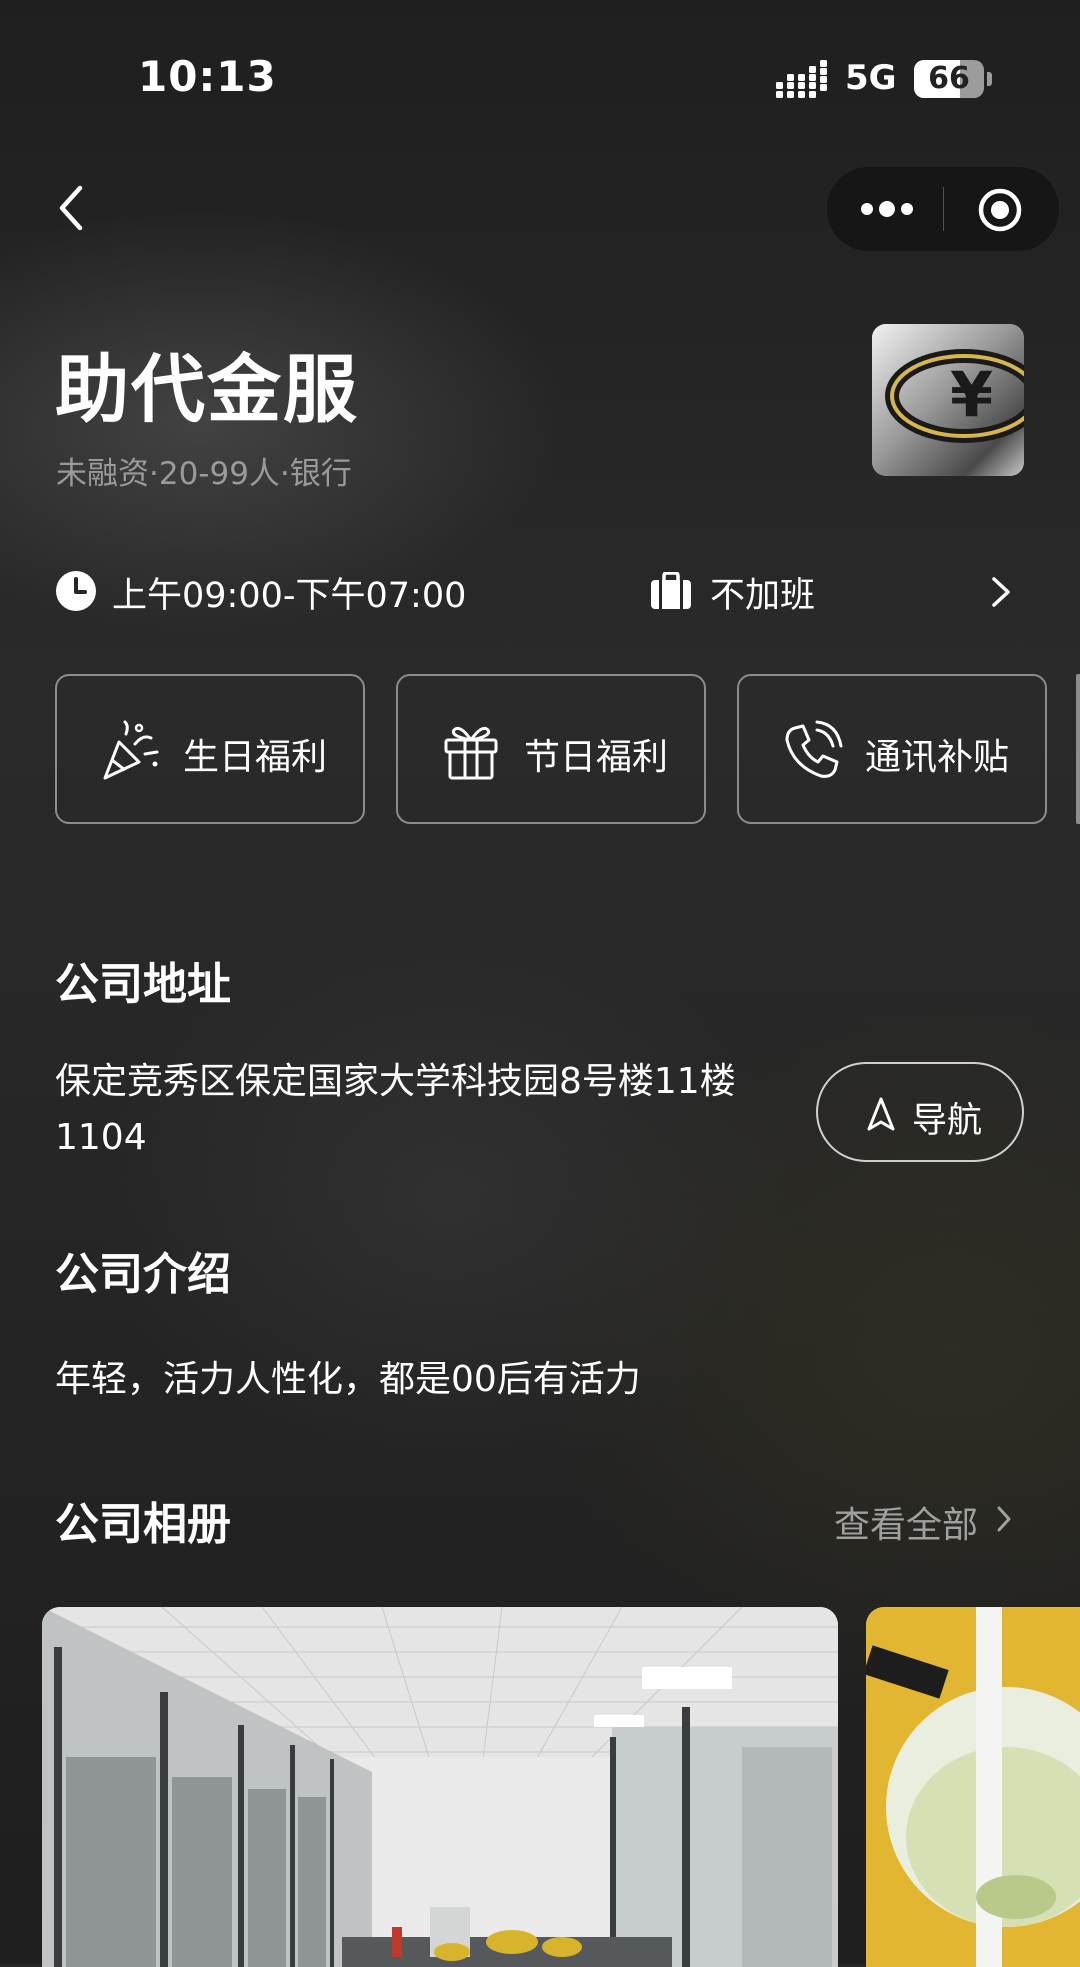  I want to click on benefit-phone-allowance: 通讯补贴, so click(892, 749).